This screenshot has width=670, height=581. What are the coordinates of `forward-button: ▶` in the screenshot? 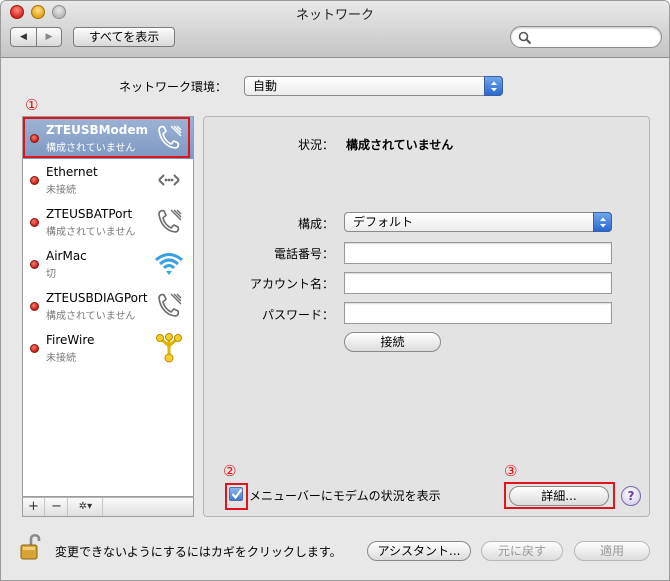 It's located at (48, 37).